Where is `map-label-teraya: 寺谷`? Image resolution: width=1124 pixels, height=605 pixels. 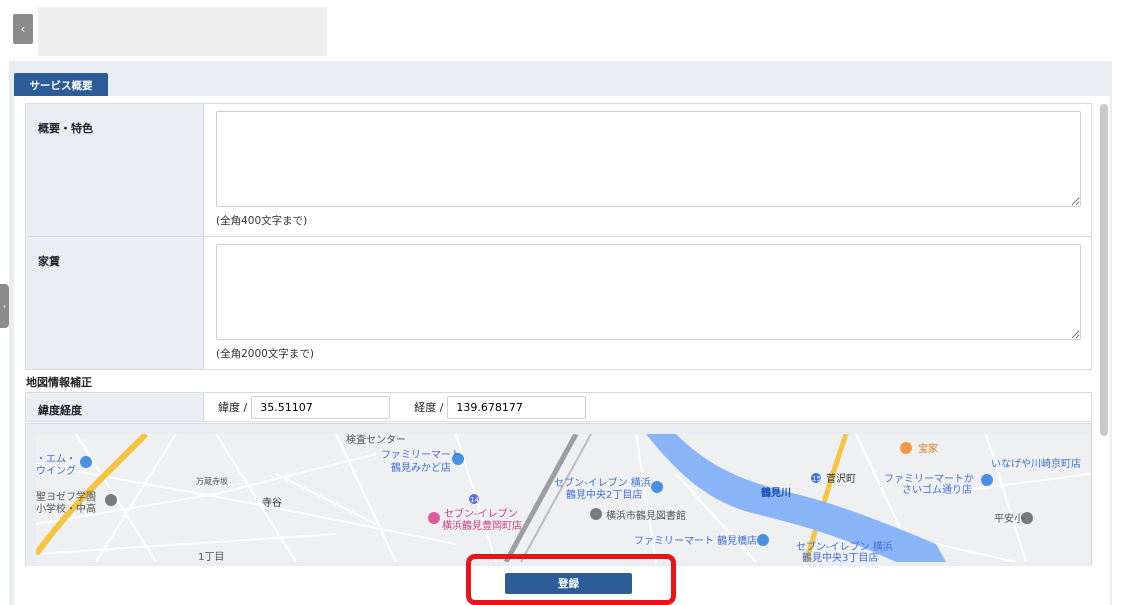
map-label-teraya: 寺谷 is located at coordinates (272, 503).